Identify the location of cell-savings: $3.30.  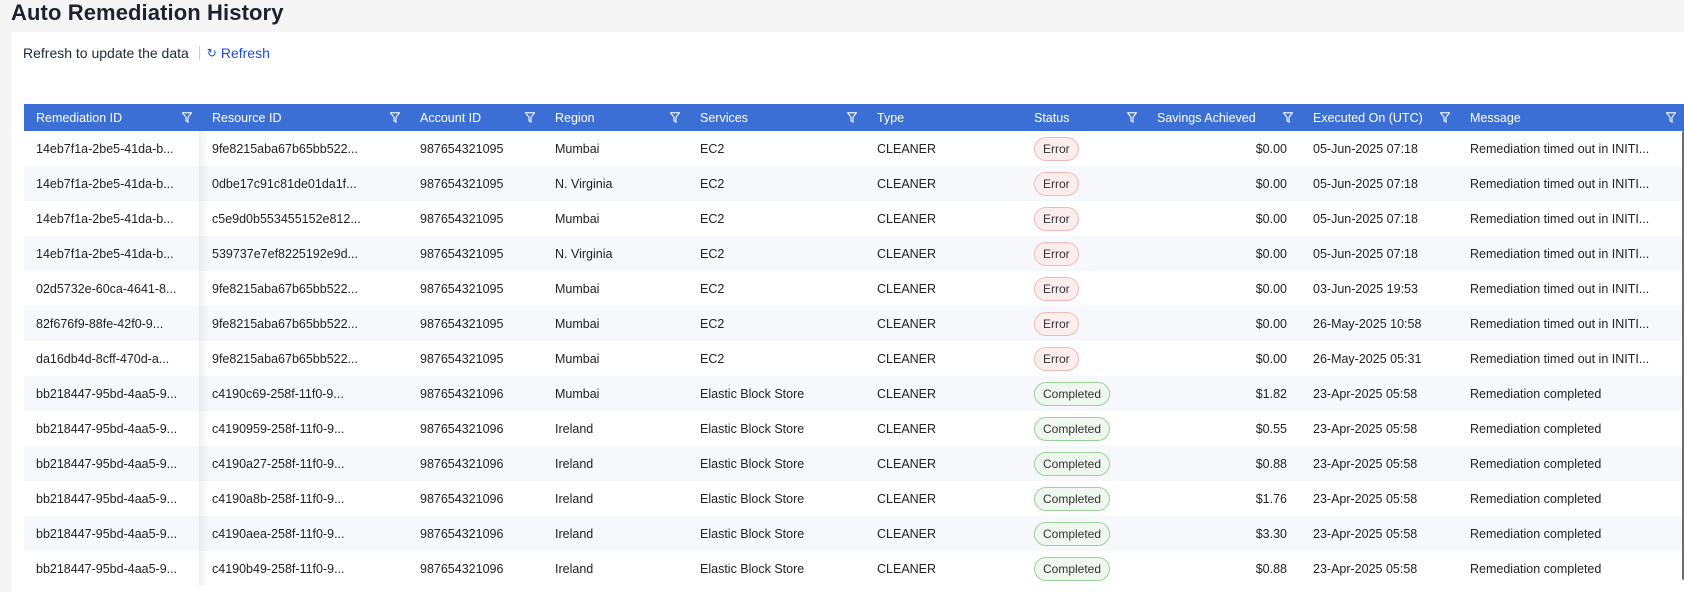
(1271, 533).